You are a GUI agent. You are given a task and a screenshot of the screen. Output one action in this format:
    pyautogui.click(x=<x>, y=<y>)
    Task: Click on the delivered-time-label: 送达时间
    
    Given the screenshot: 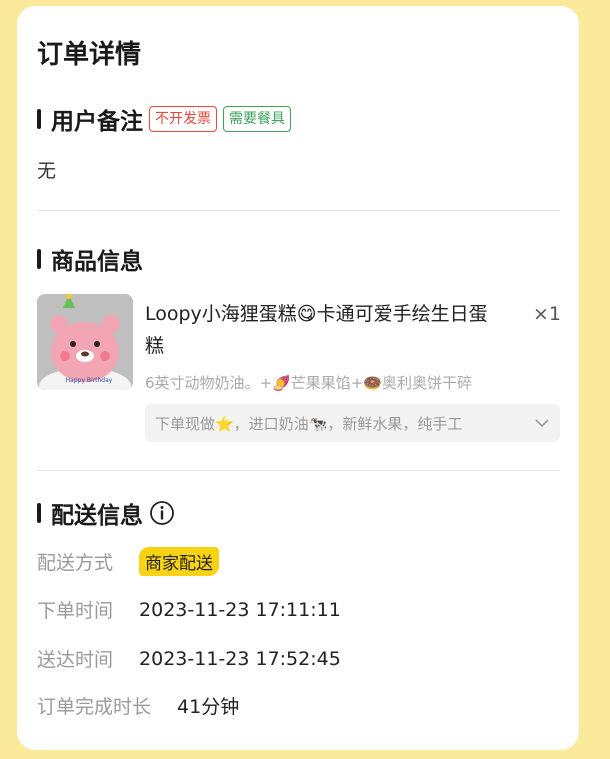 What is the action you would take?
    pyautogui.click(x=75, y=660)
    